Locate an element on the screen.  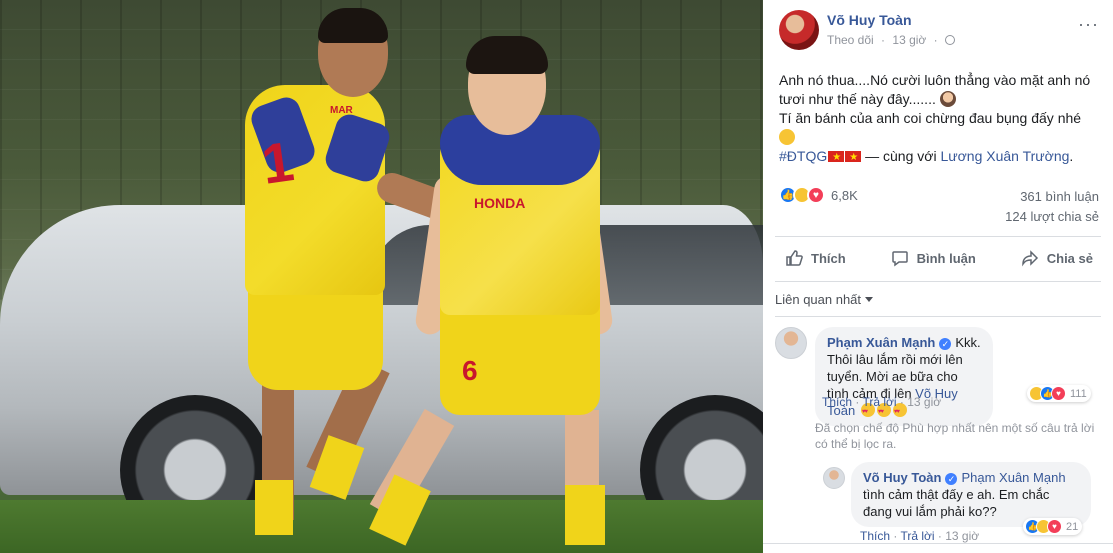
woman-emoji-icon is located at coordinates (947, 99).